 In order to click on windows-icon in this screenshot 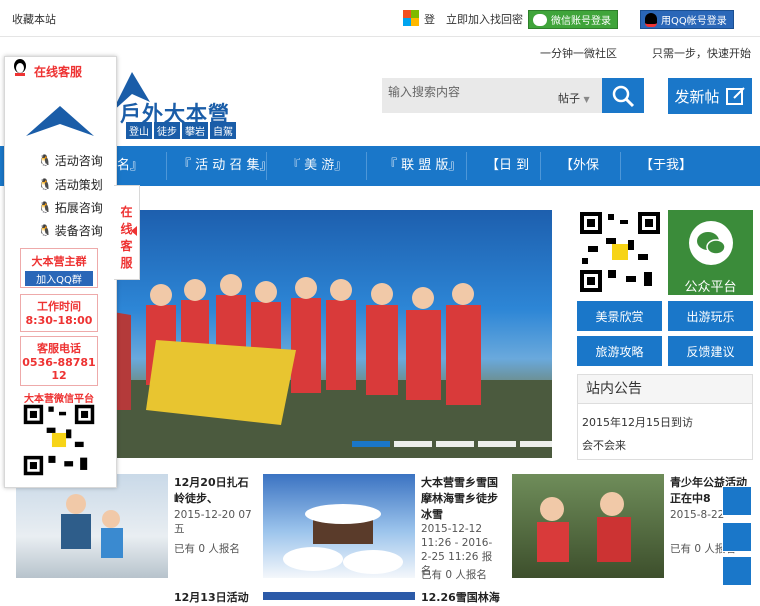, I will do `click(411, 18)`.